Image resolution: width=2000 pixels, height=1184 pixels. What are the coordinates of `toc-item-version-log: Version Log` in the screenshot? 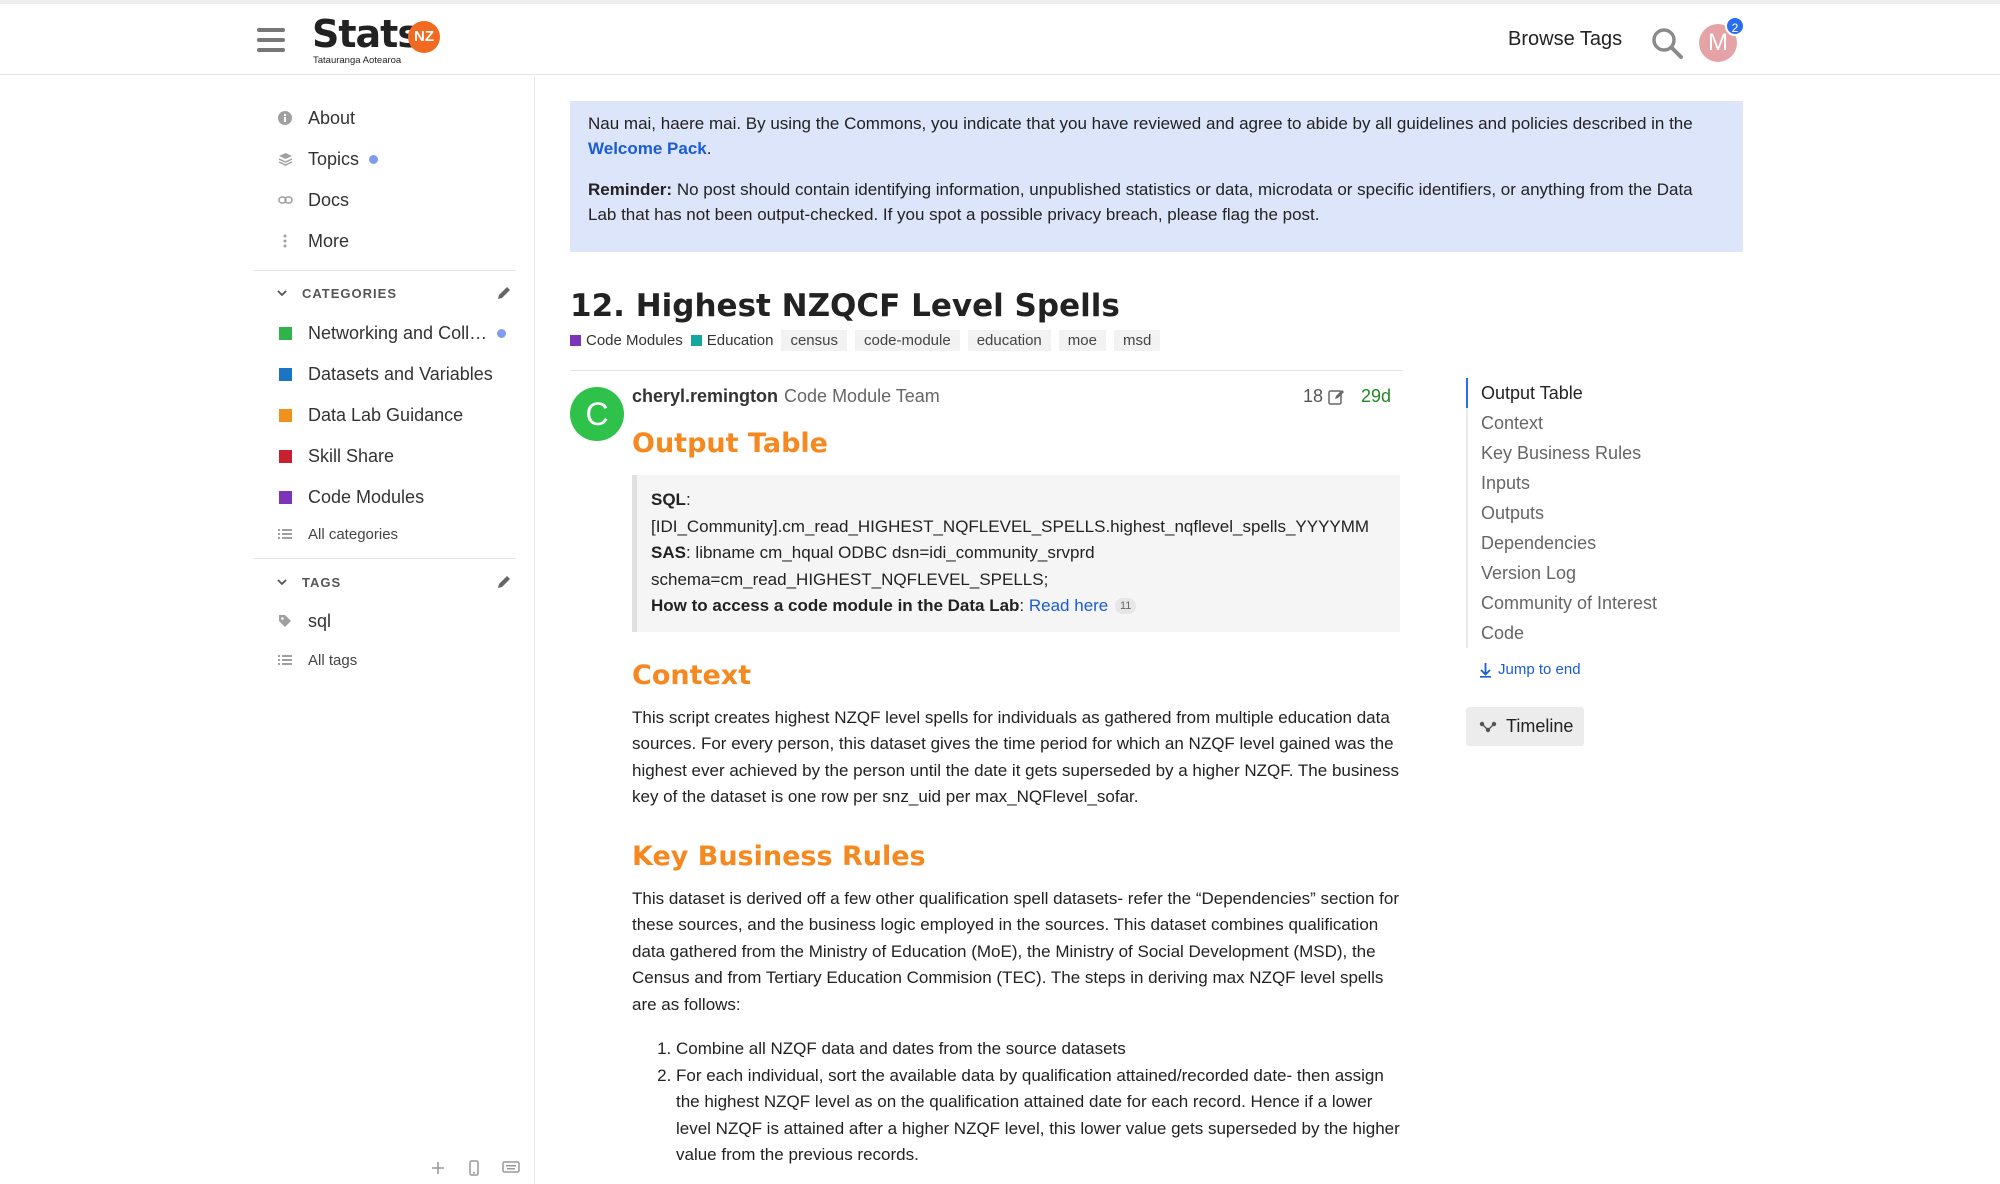 It's located at (1577, 573).